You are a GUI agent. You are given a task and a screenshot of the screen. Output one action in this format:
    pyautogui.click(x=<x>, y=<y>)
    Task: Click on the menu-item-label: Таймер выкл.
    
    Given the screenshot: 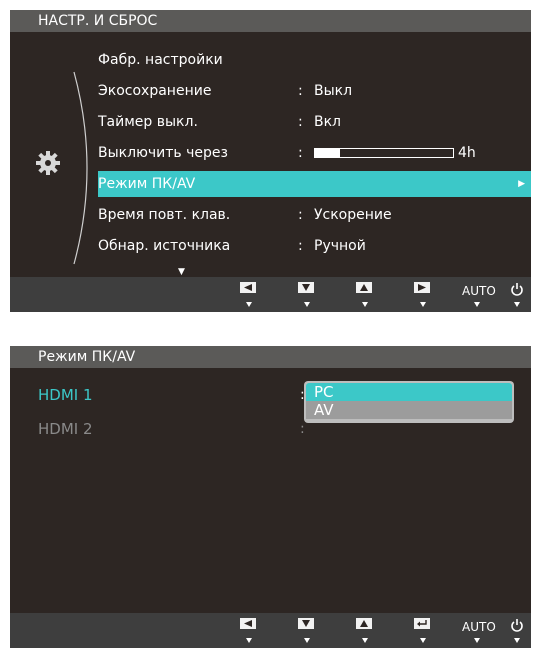 What is the action you would take?
    pyautogui.click(x=148, y=122)
    